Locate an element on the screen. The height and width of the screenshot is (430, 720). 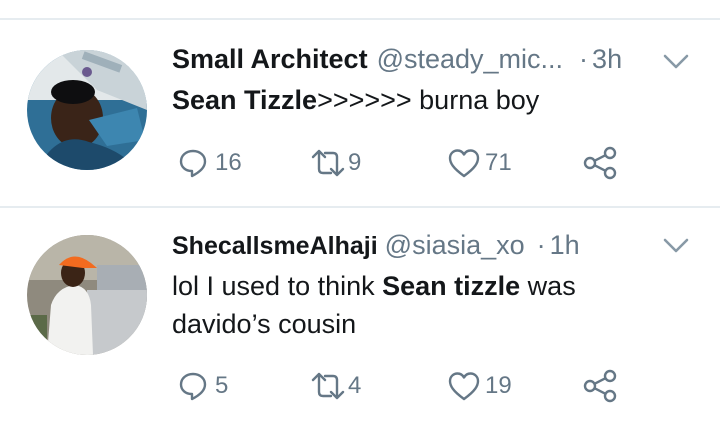
tweet-text-part: davido’s cousin is located at coordinates (264, 324).